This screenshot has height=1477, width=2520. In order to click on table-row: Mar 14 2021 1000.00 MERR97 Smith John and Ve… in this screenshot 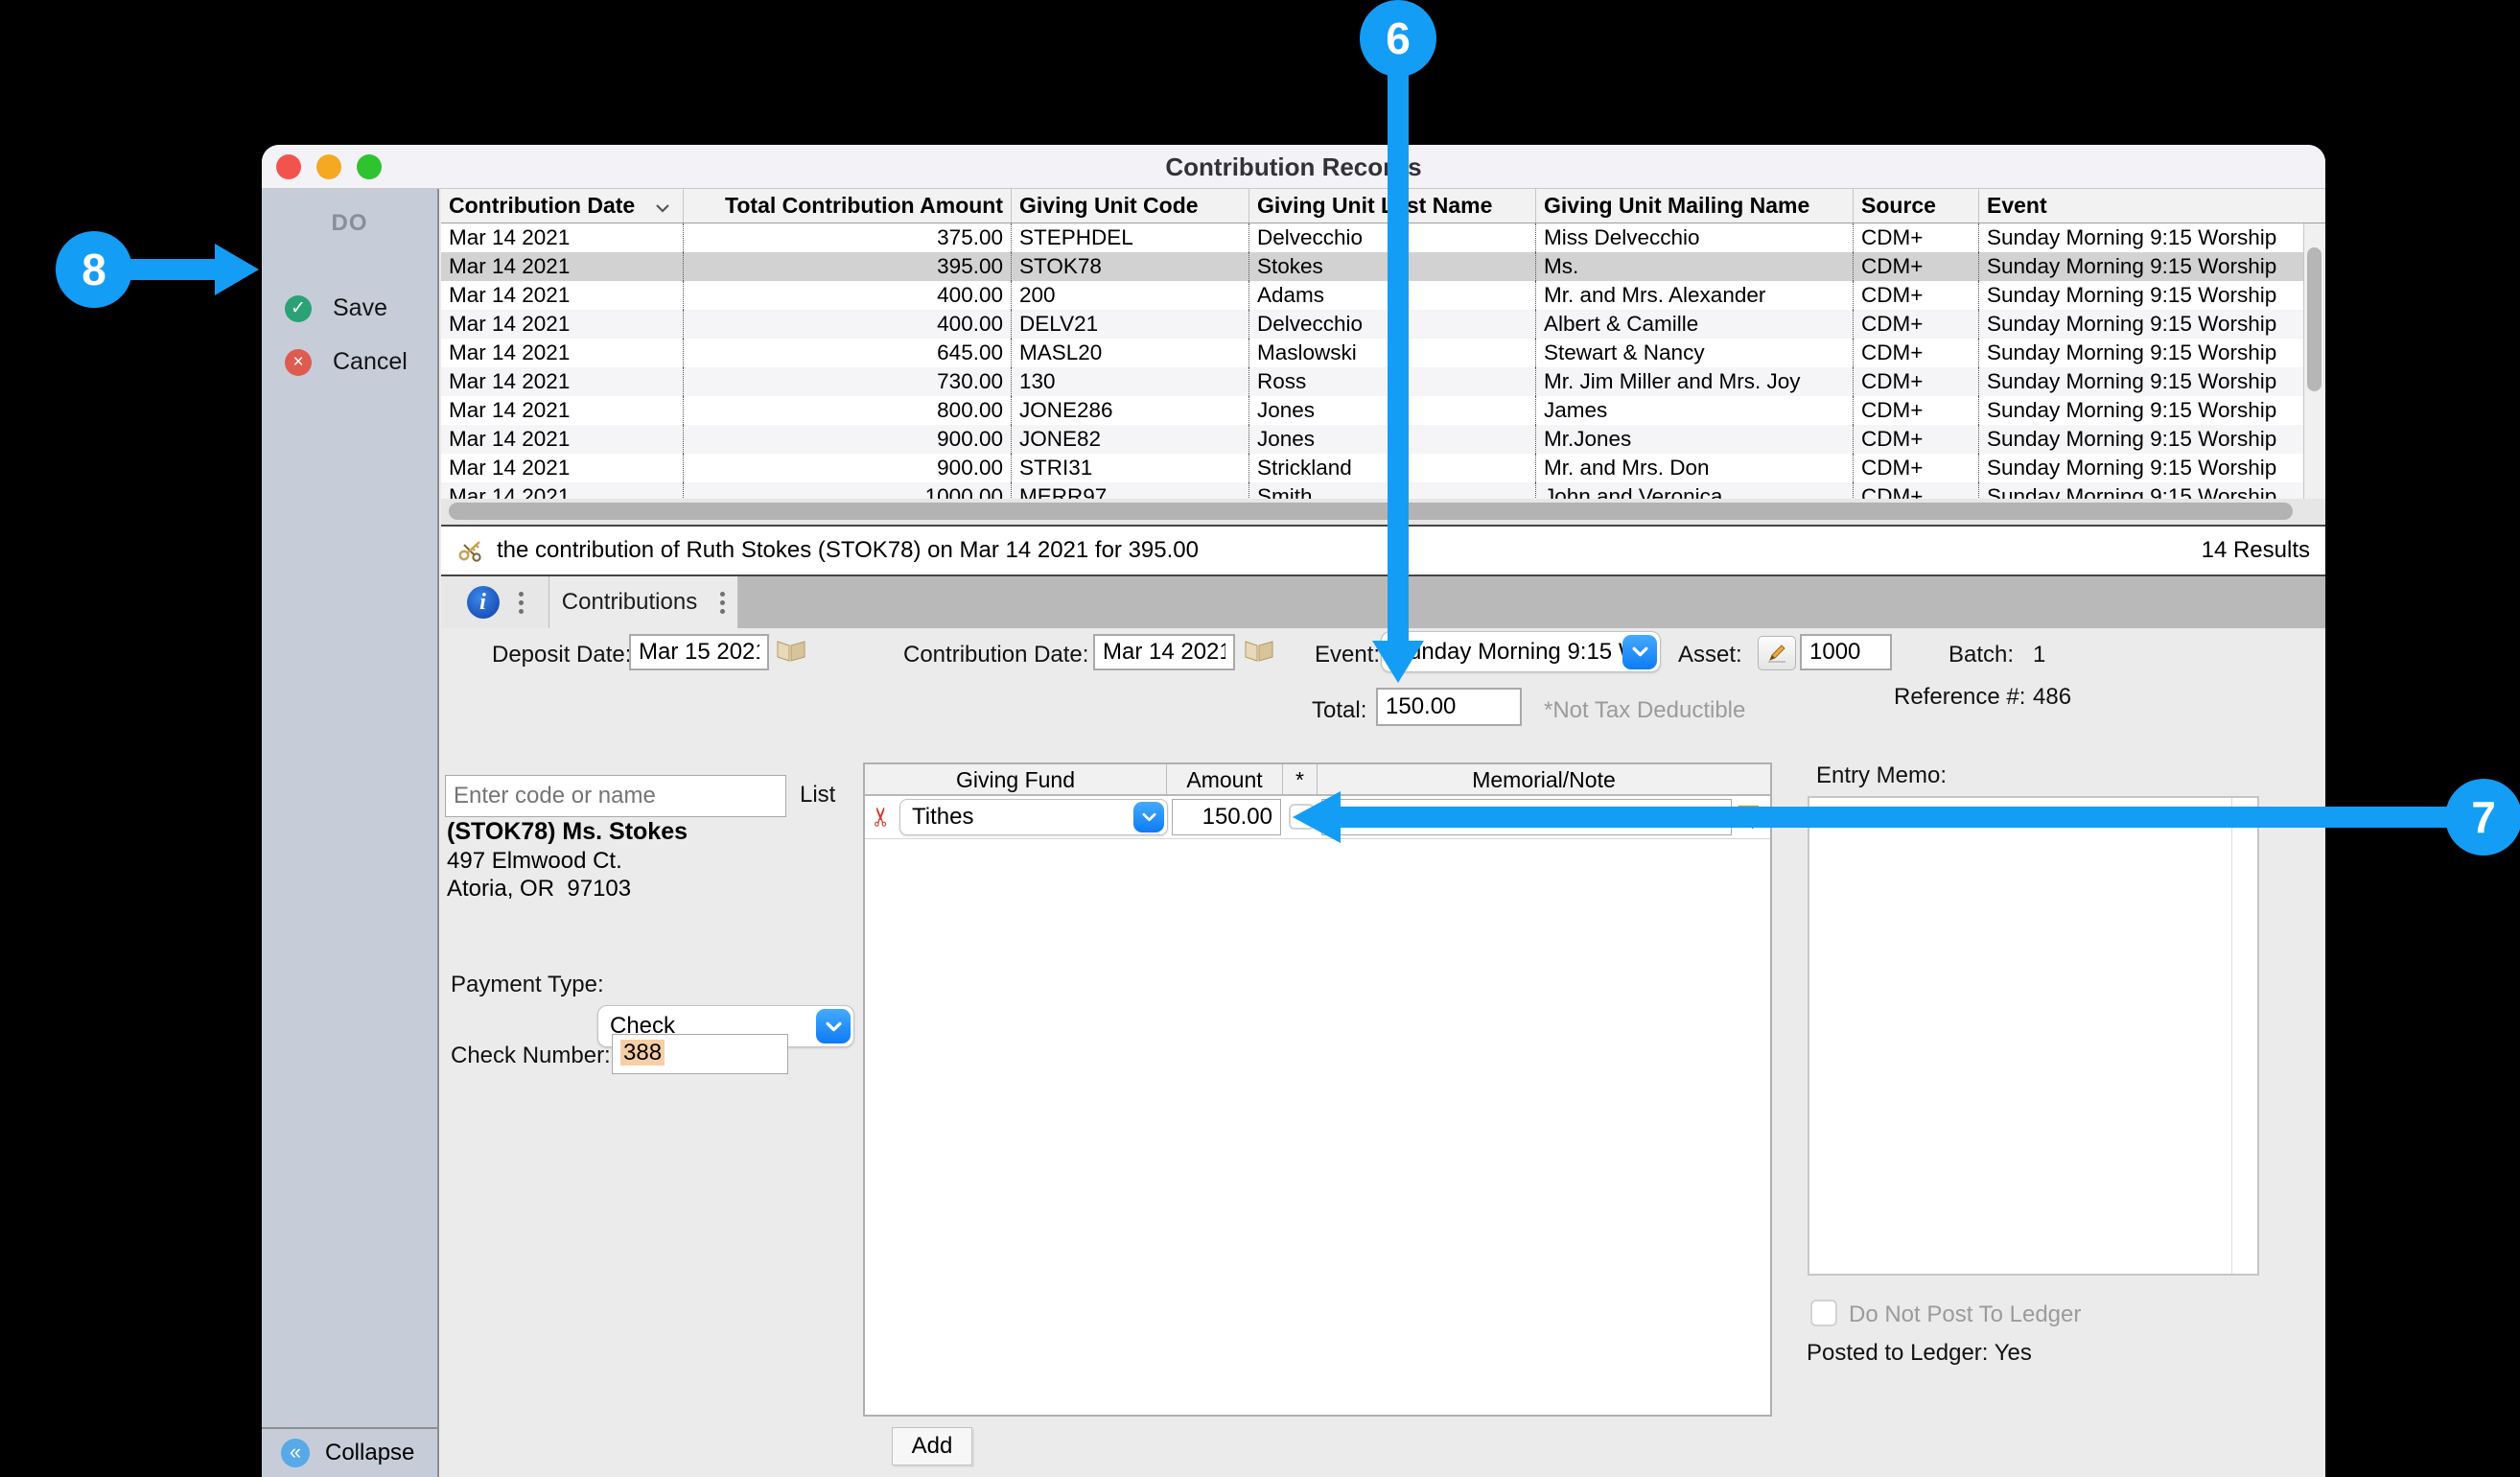, I will do `click(1372, 491)`.